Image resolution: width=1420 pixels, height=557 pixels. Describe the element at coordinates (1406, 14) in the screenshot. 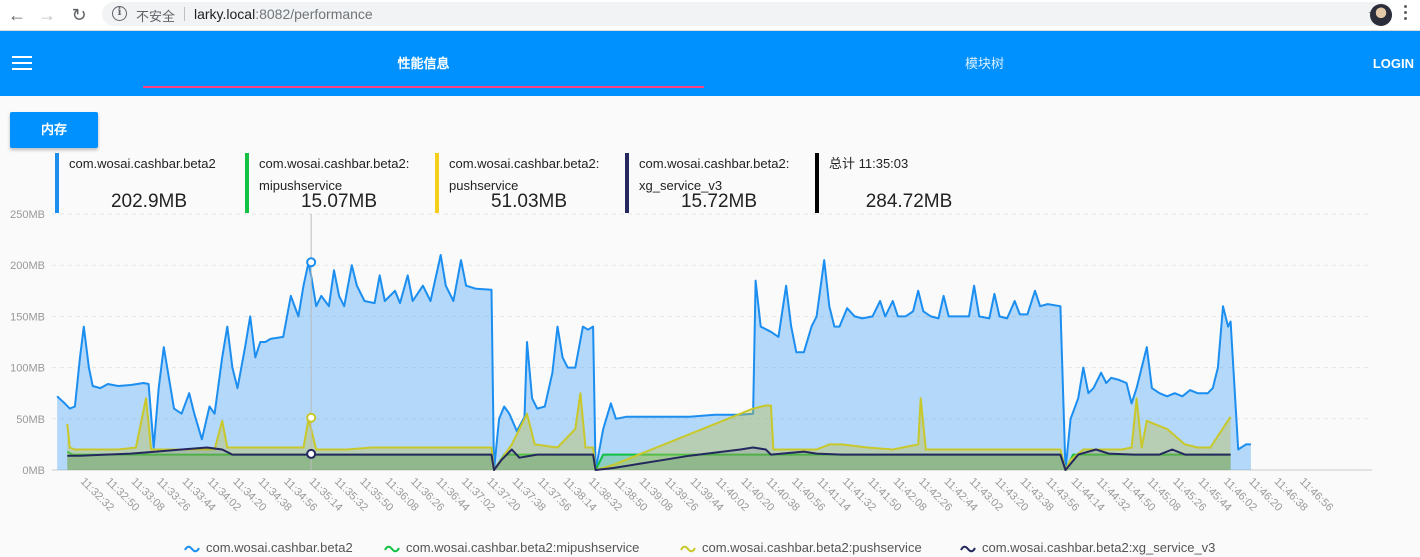

I see `browser-menu-icon` at that location.